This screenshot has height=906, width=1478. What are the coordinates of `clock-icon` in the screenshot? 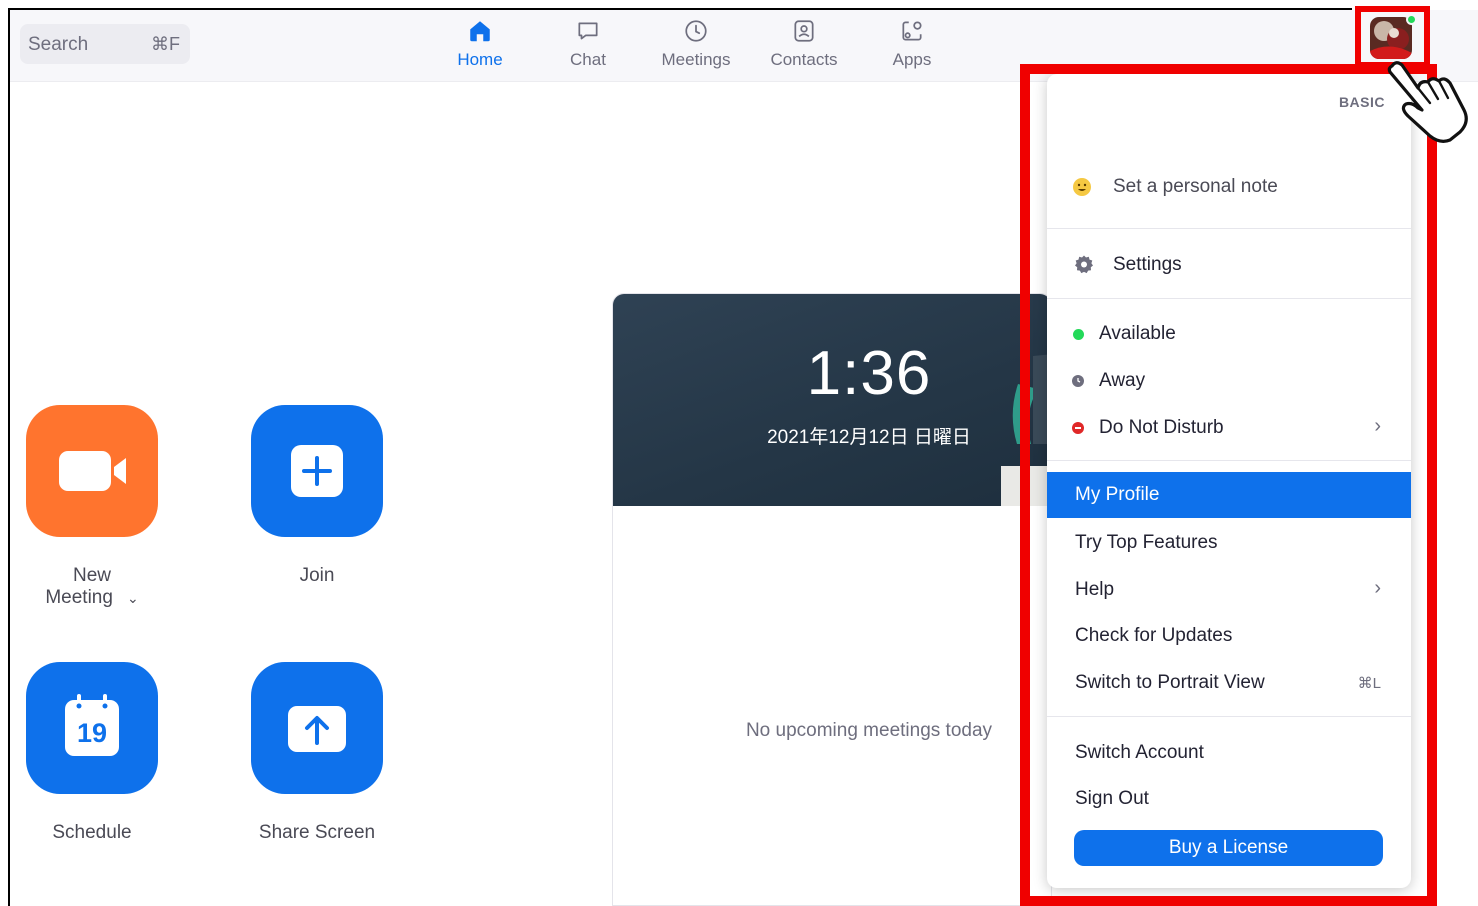 It's located at (696, 31).